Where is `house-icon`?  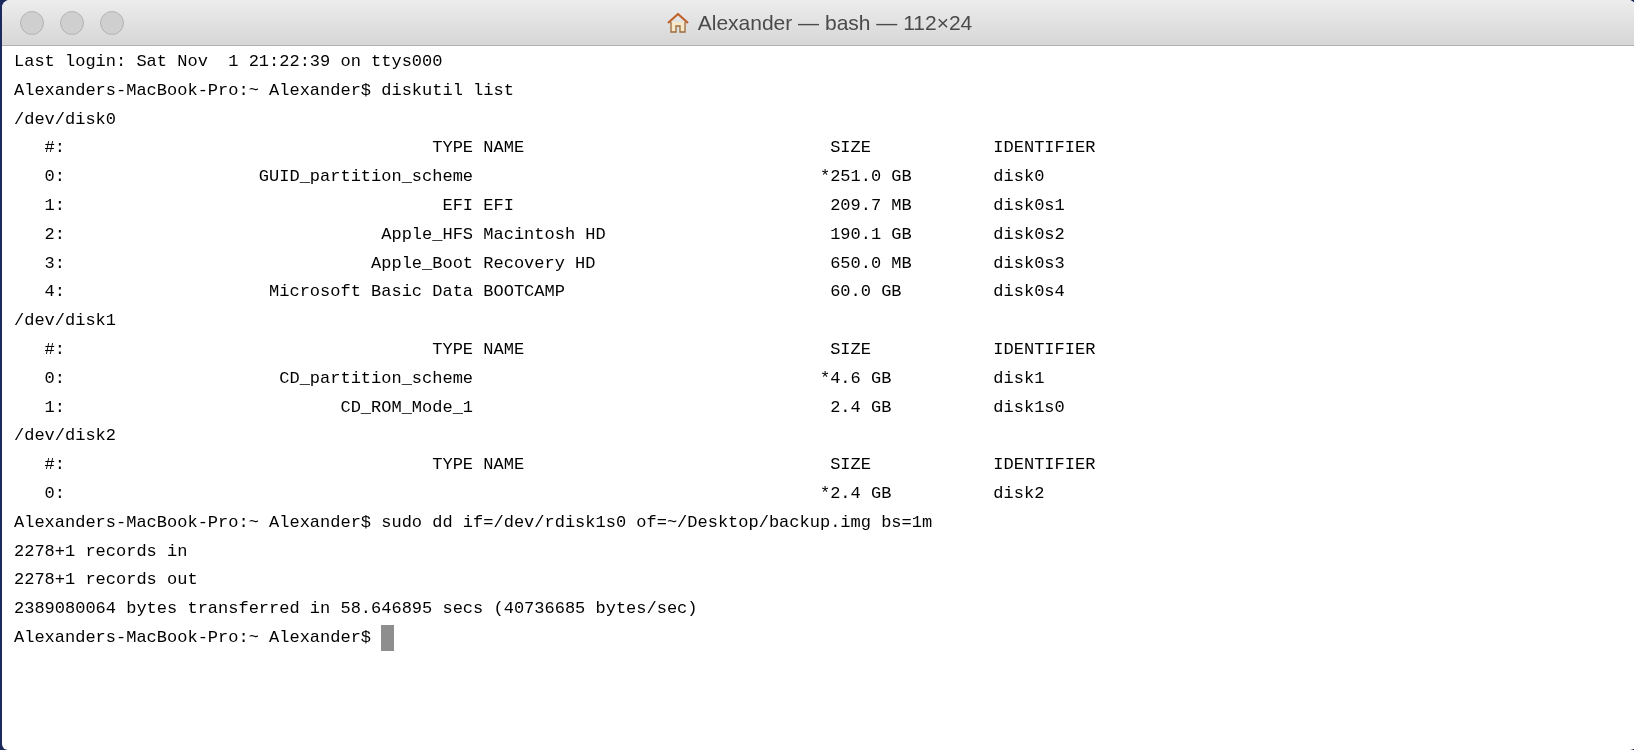 house-icon is located at coordinates (677, 22).